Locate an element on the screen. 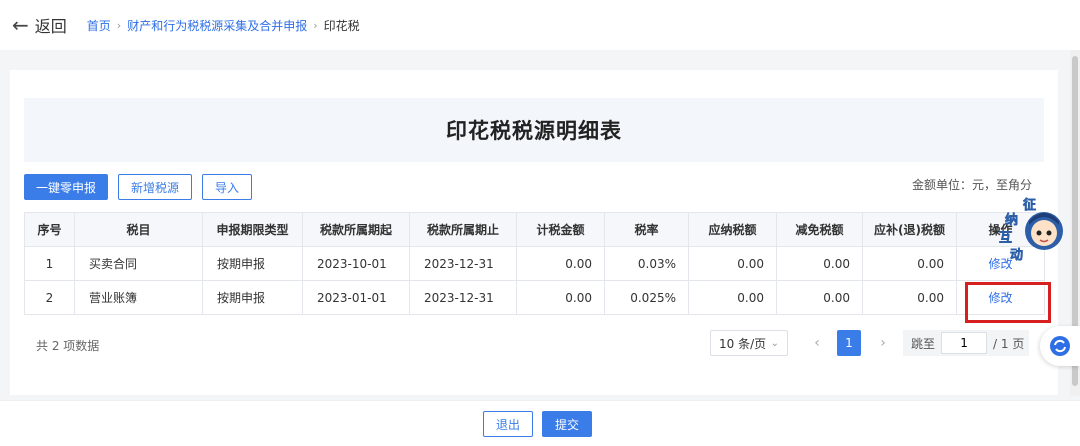 The height and width of the screenshot is (446, 1080). period-start: 2023-01-01 is located at coordinates (356, 297).